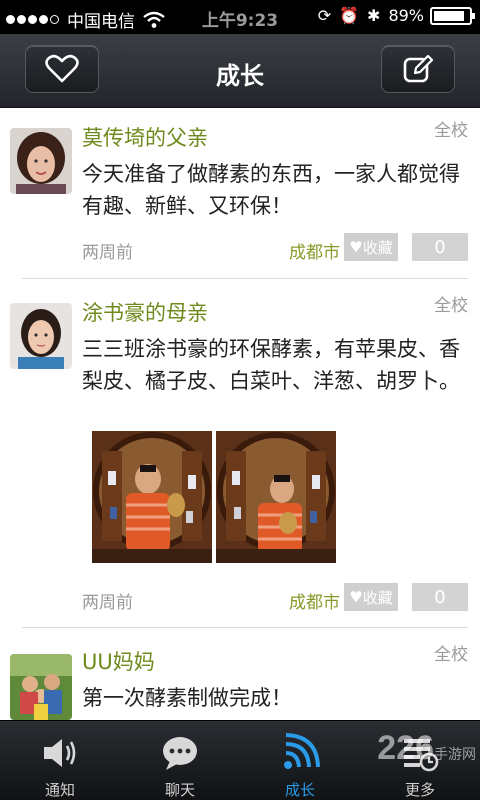  I want to click on status-right: ⟳ ⏰ ✱ 89%, so click(392, 15).